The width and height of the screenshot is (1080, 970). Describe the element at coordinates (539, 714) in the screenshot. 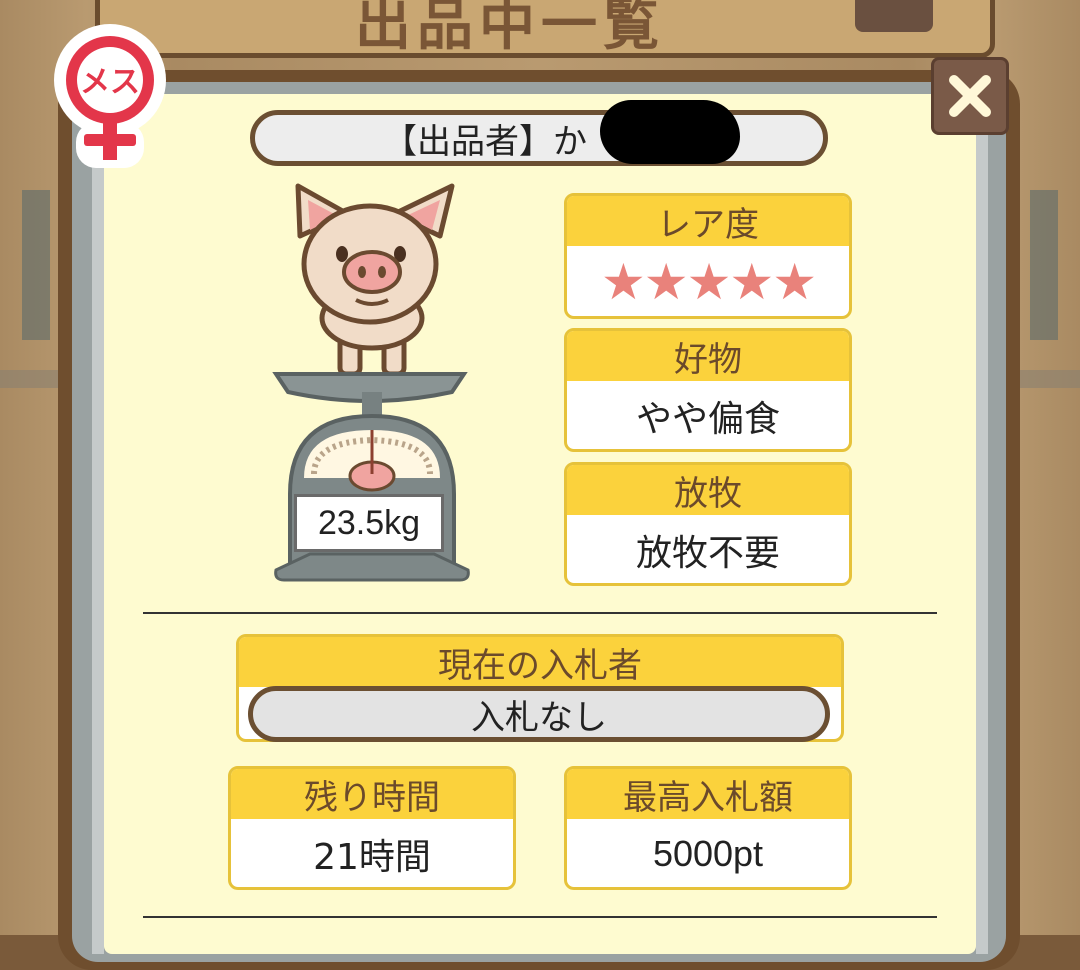

I see `current-bidder-value: 入札なし` at that location.